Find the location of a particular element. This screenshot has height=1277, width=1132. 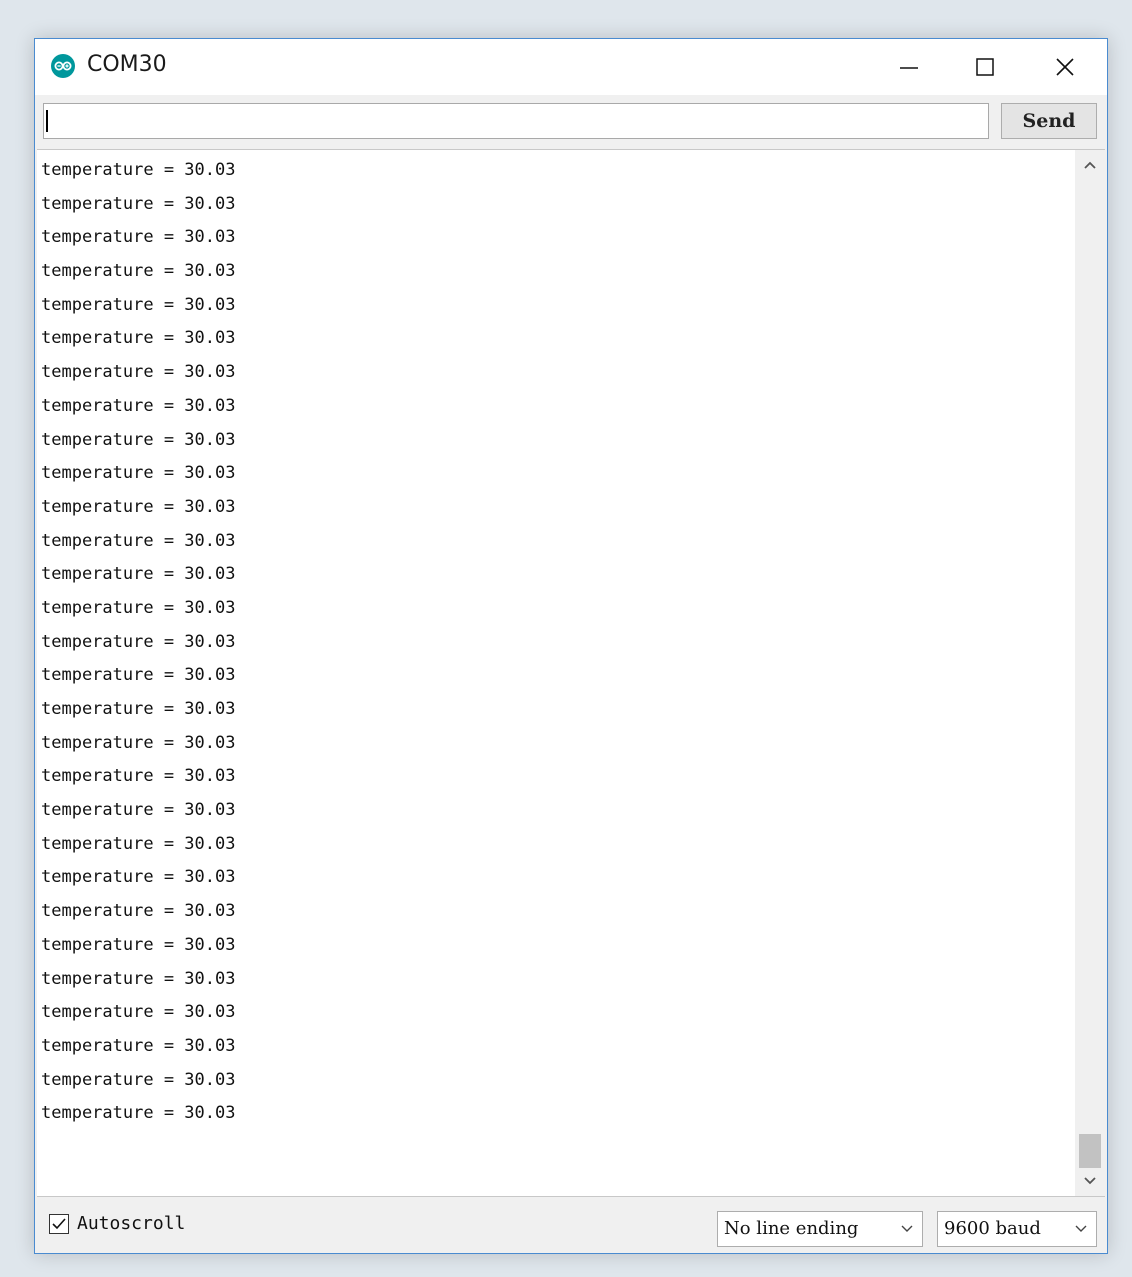

close-button is located at coordinates (1065, 67).